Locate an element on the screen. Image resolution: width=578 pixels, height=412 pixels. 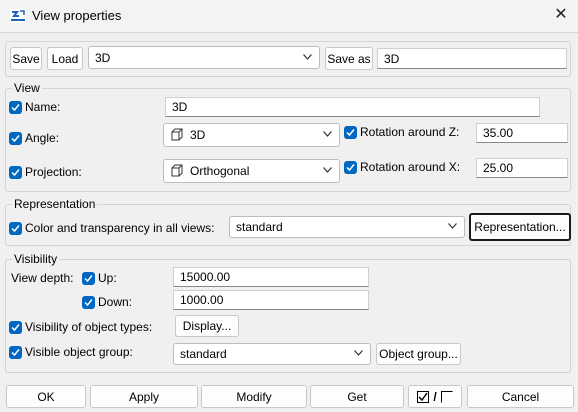
down-checkbox is located at coordinates (88, 302).